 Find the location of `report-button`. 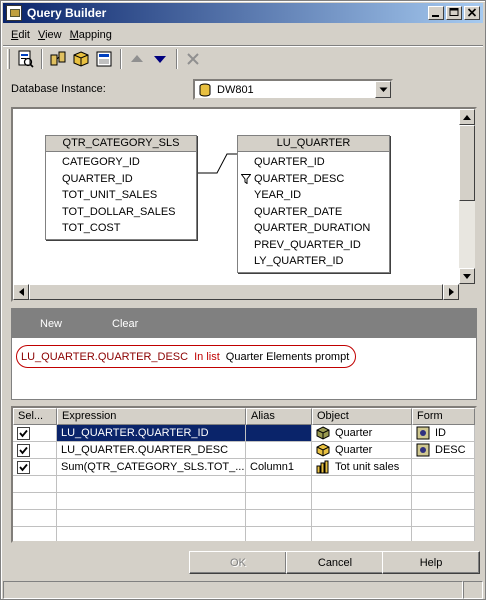

report-button is located at coordinates (25, 59).